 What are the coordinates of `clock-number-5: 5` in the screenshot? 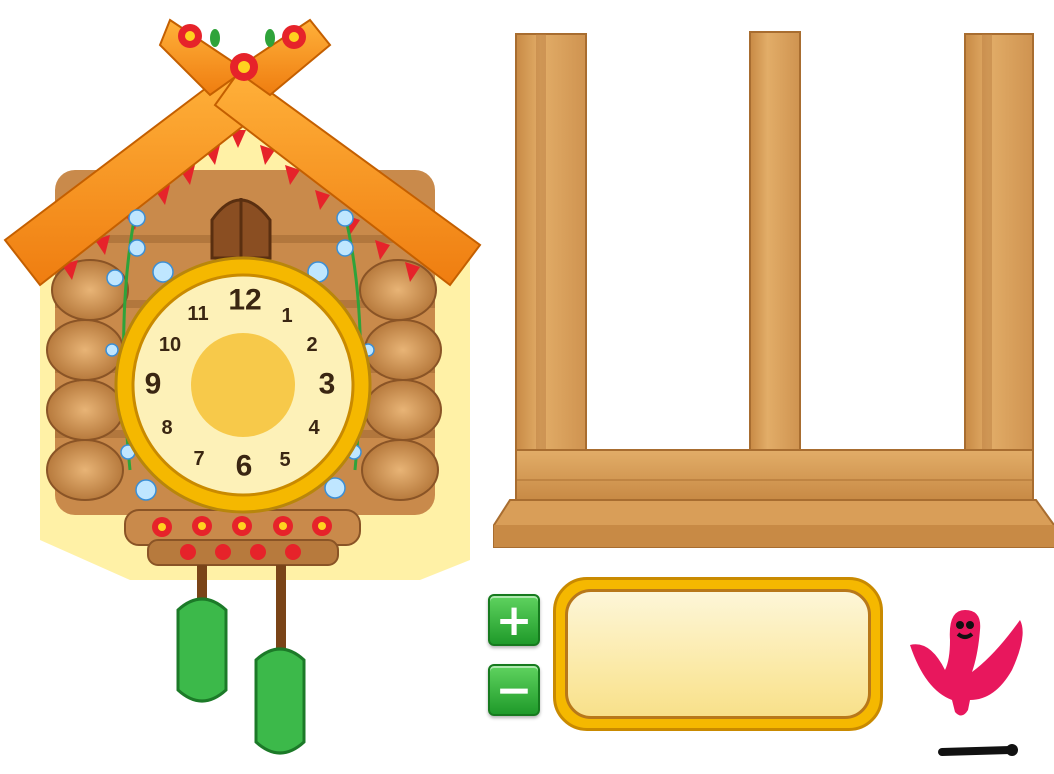 It's located at (284, 460).